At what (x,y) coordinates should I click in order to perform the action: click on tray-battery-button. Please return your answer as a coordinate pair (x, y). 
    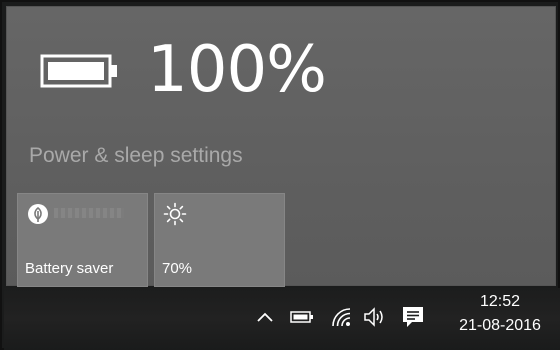
    Looking at the image, I should click on (302, 317).